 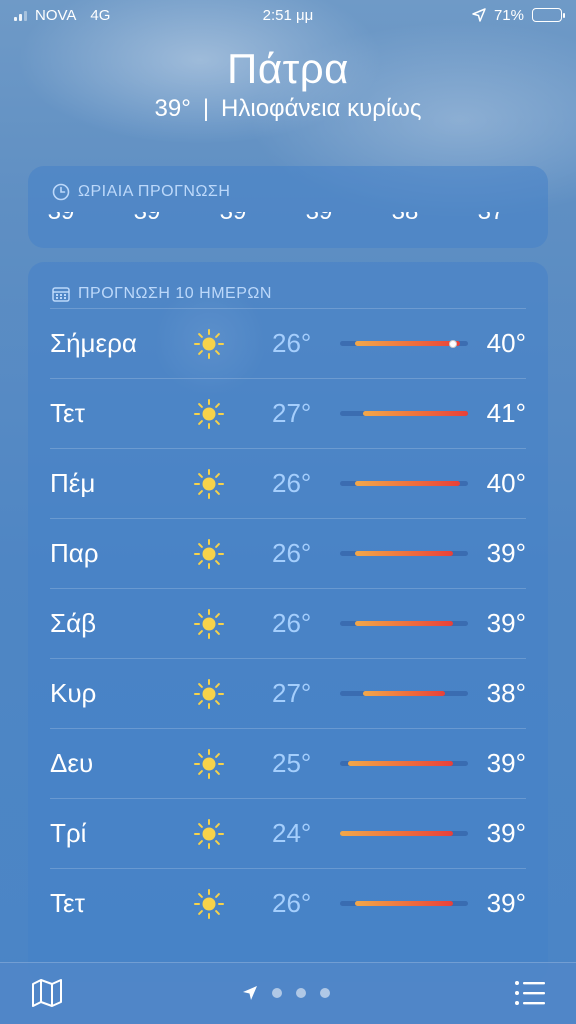 What do you see at coordinates (175, 293) in the screenshot?
I see `ten-day-title-text: ΠΡΟΓΝΩΣΗ 10 ΗΜΕΡΩΝ` at bounding box center [175, 293].